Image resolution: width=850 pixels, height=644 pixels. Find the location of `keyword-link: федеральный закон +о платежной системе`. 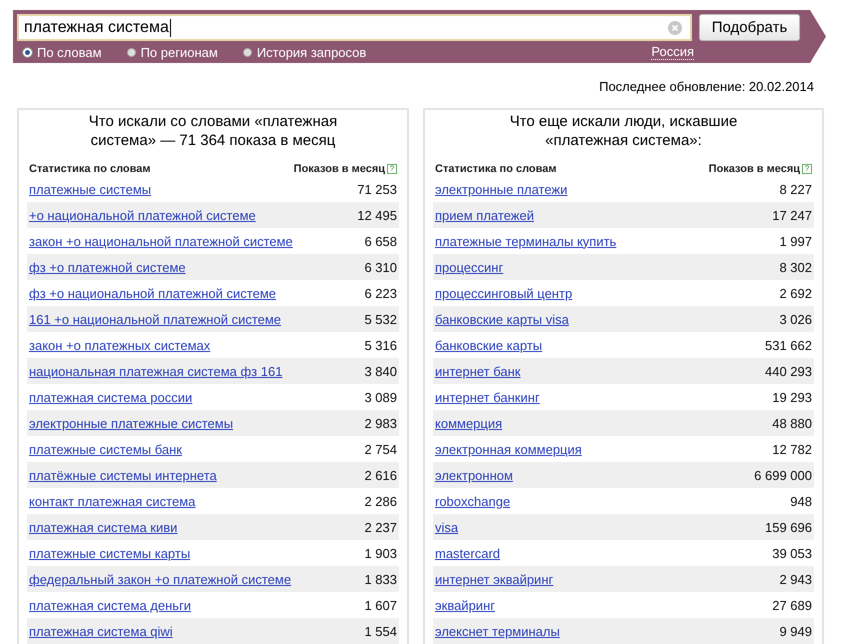

keyword-link: федеральный закон +о платежной системе is located at coordinates (160, 579).